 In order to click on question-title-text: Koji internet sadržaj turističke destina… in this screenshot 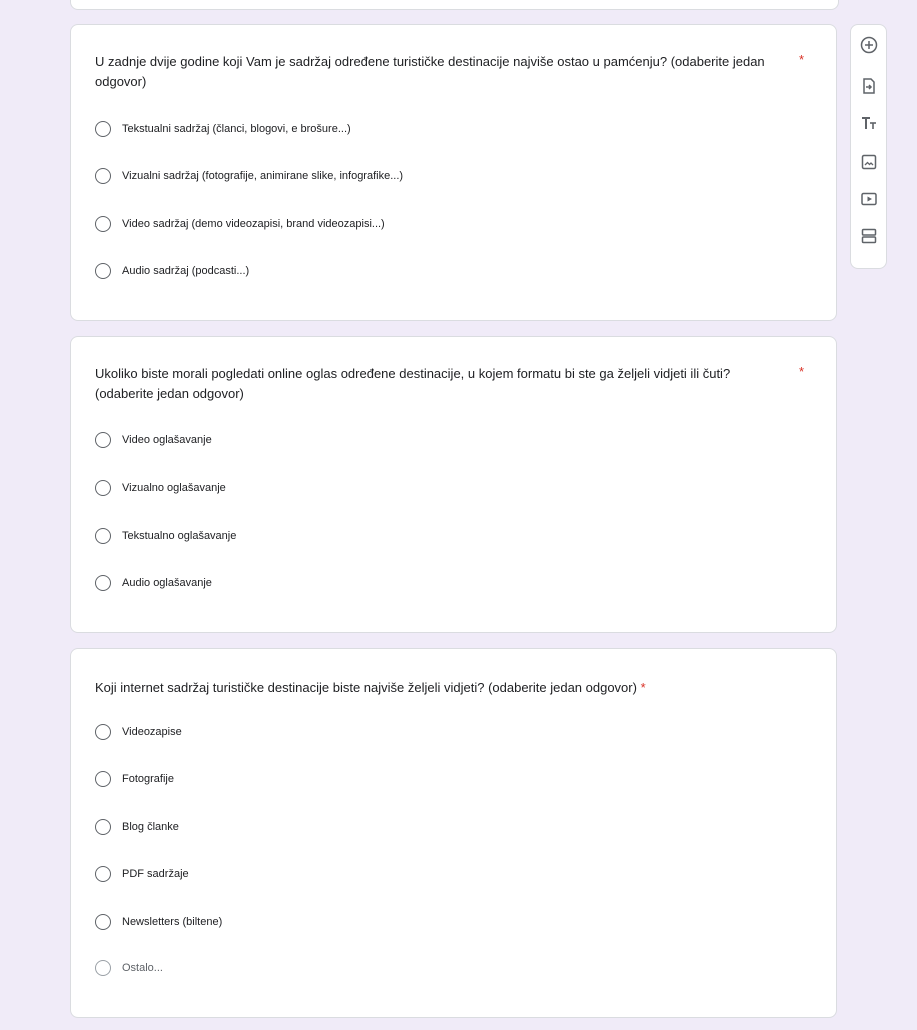, I will do `click(366, 687)`.